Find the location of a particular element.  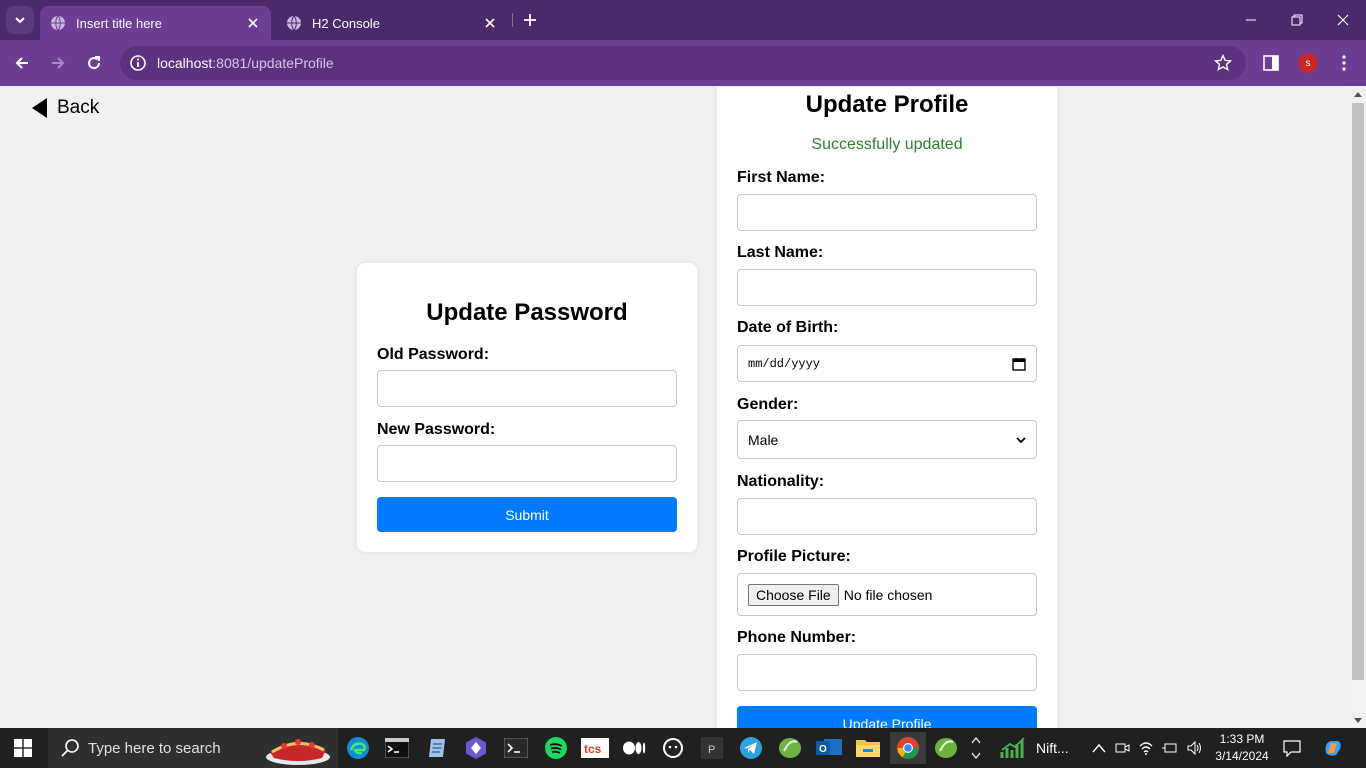

menu-button is located at coordinates (1344, 63).